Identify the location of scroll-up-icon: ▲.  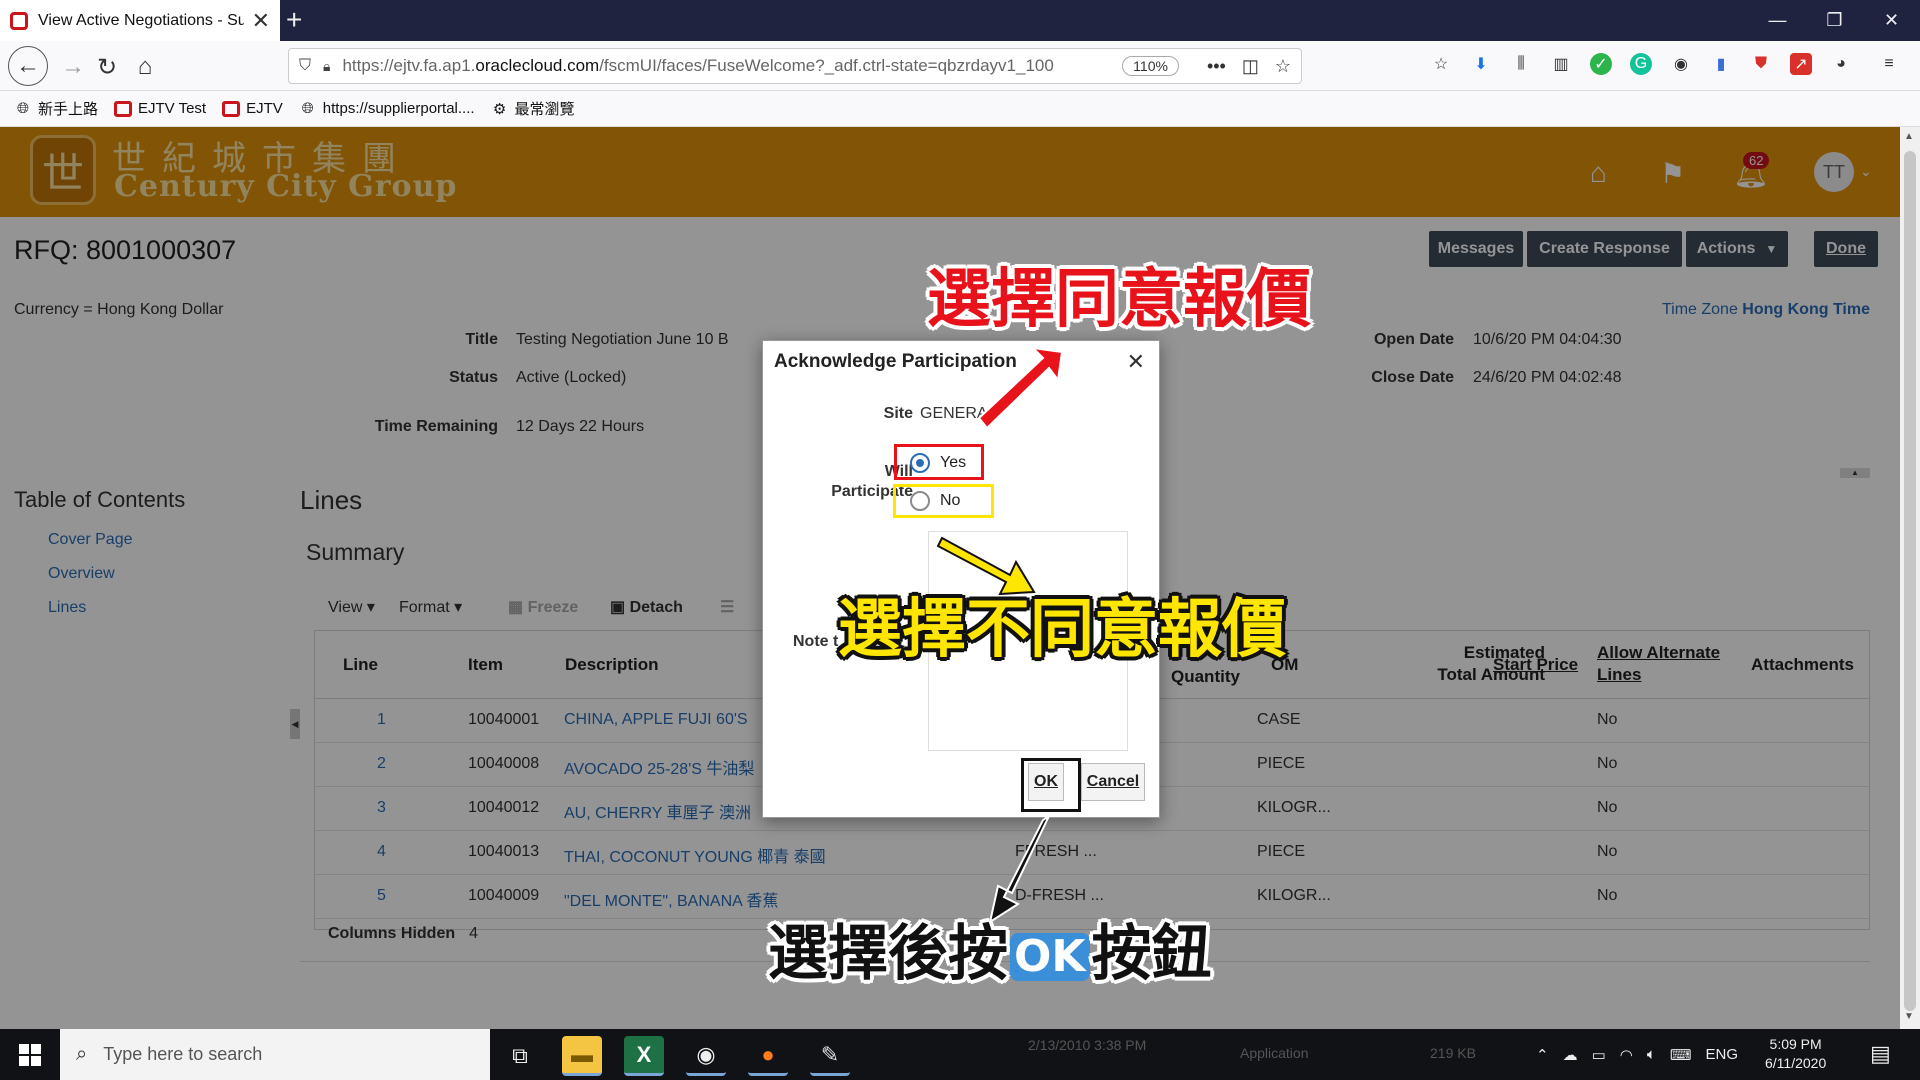
(1909, 136).